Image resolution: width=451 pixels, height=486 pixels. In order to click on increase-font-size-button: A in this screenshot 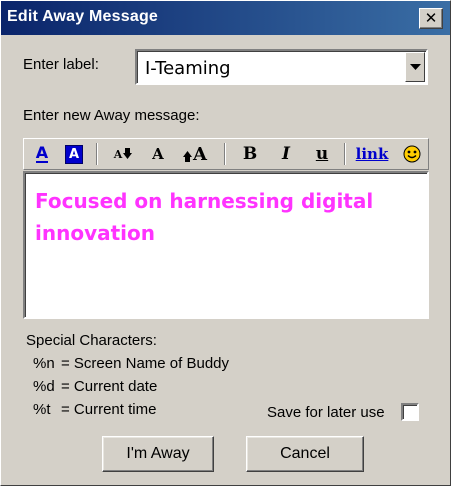, I will do `click(195, 154)`.